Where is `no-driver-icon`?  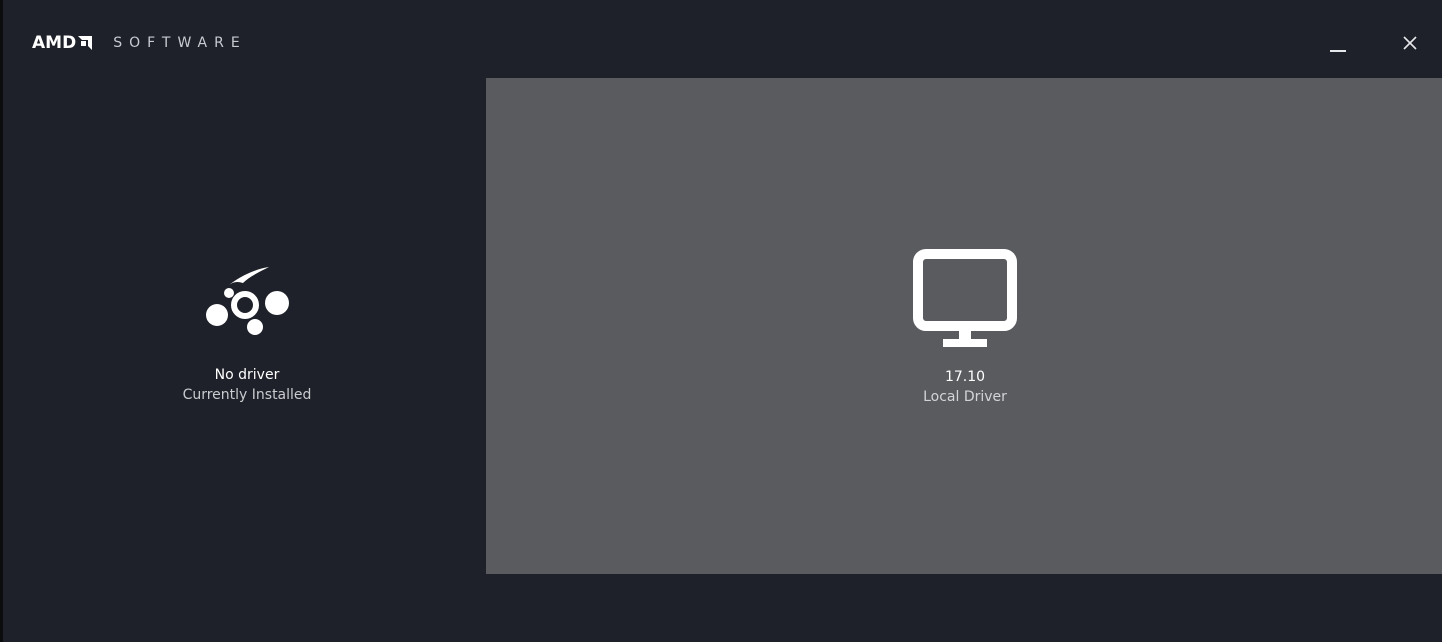
no-driver-icon is located at coordinates (247, 301).